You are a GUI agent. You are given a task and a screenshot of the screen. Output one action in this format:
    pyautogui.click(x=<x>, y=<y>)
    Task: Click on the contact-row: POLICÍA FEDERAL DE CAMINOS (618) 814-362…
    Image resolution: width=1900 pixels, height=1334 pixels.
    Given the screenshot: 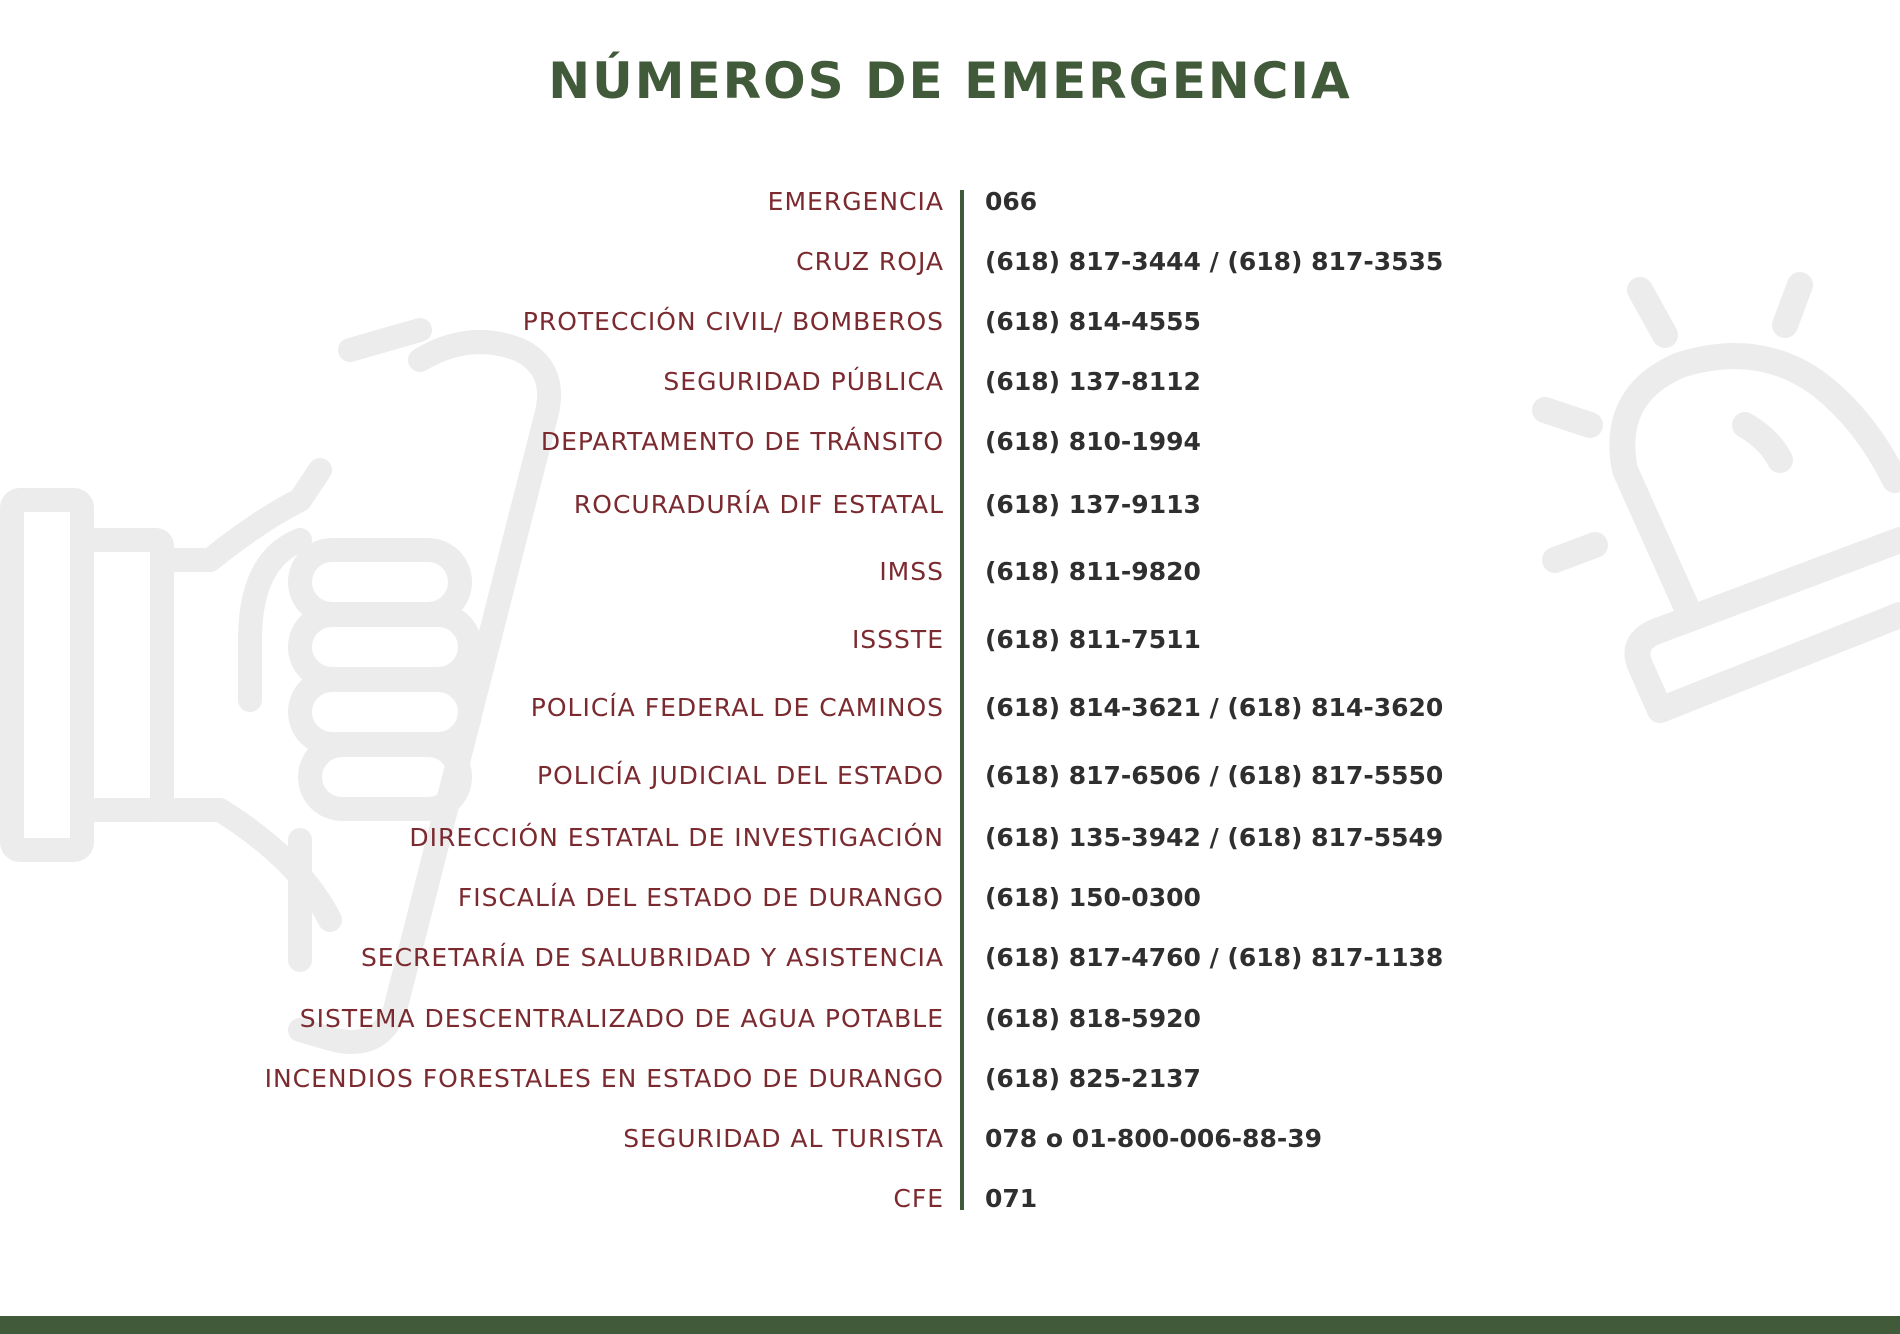 What is the action you would take?
    pyautogui.click(x=950, y=708)
    